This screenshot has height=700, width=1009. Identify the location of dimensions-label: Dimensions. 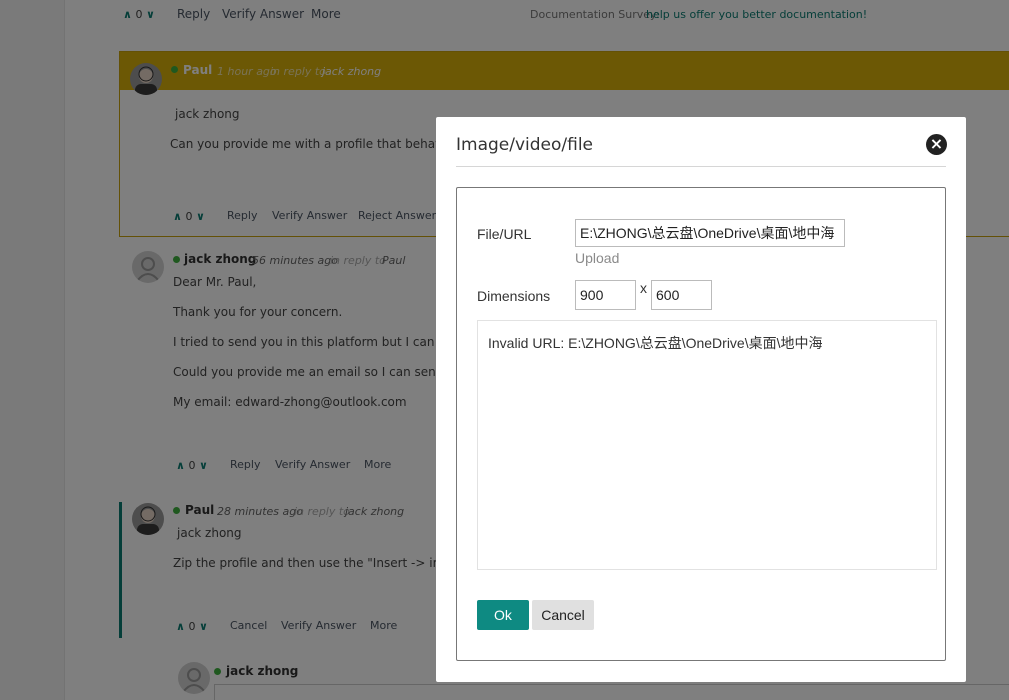
(514, 296).